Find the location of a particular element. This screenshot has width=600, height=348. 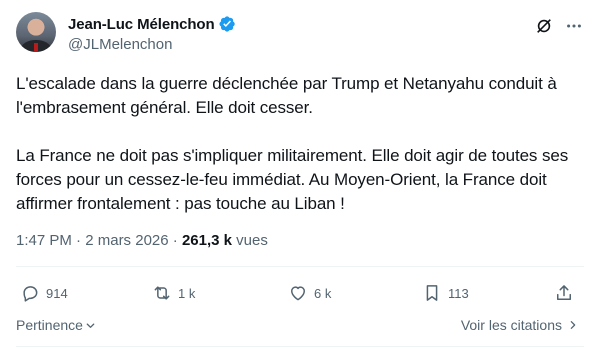

avatar is located at coordinates (36, 32).